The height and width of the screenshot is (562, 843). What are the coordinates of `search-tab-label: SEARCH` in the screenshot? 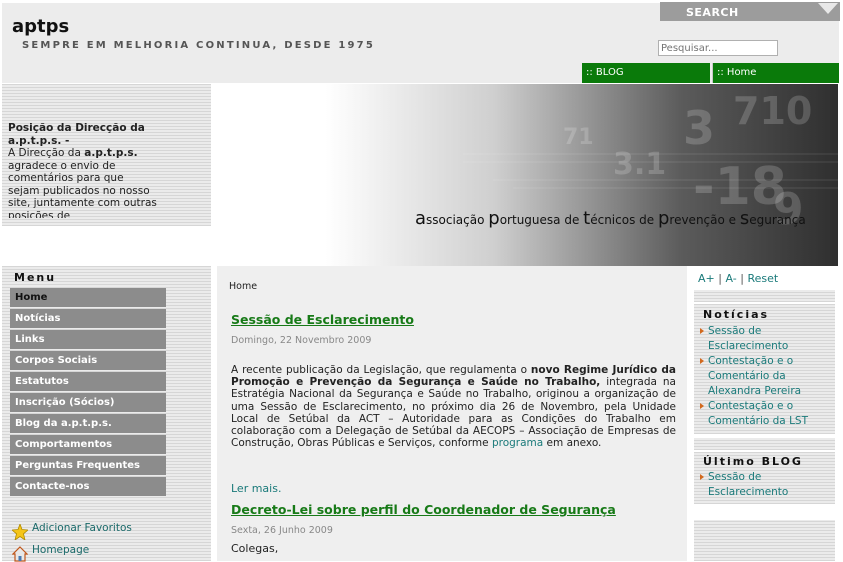 It's located at (712, 12).